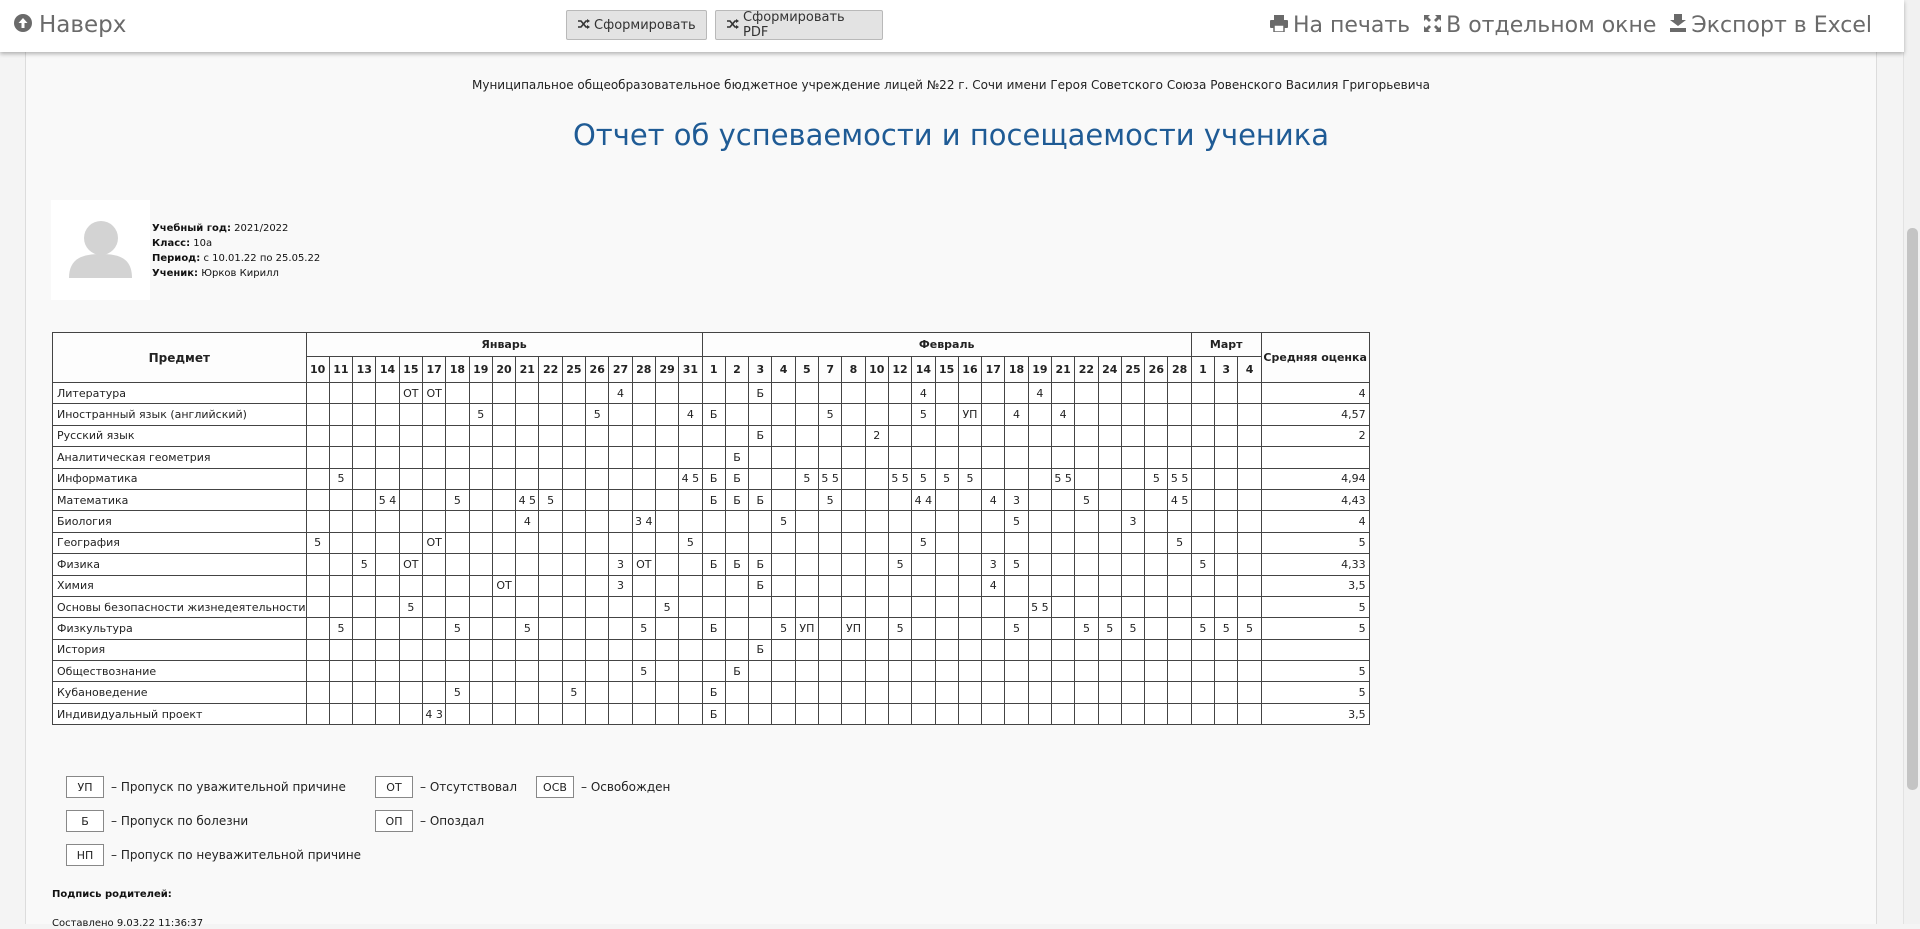 This screenshot has width=1920, height=929. I want to click on scrollbar-thumb, so click(1912, 509).